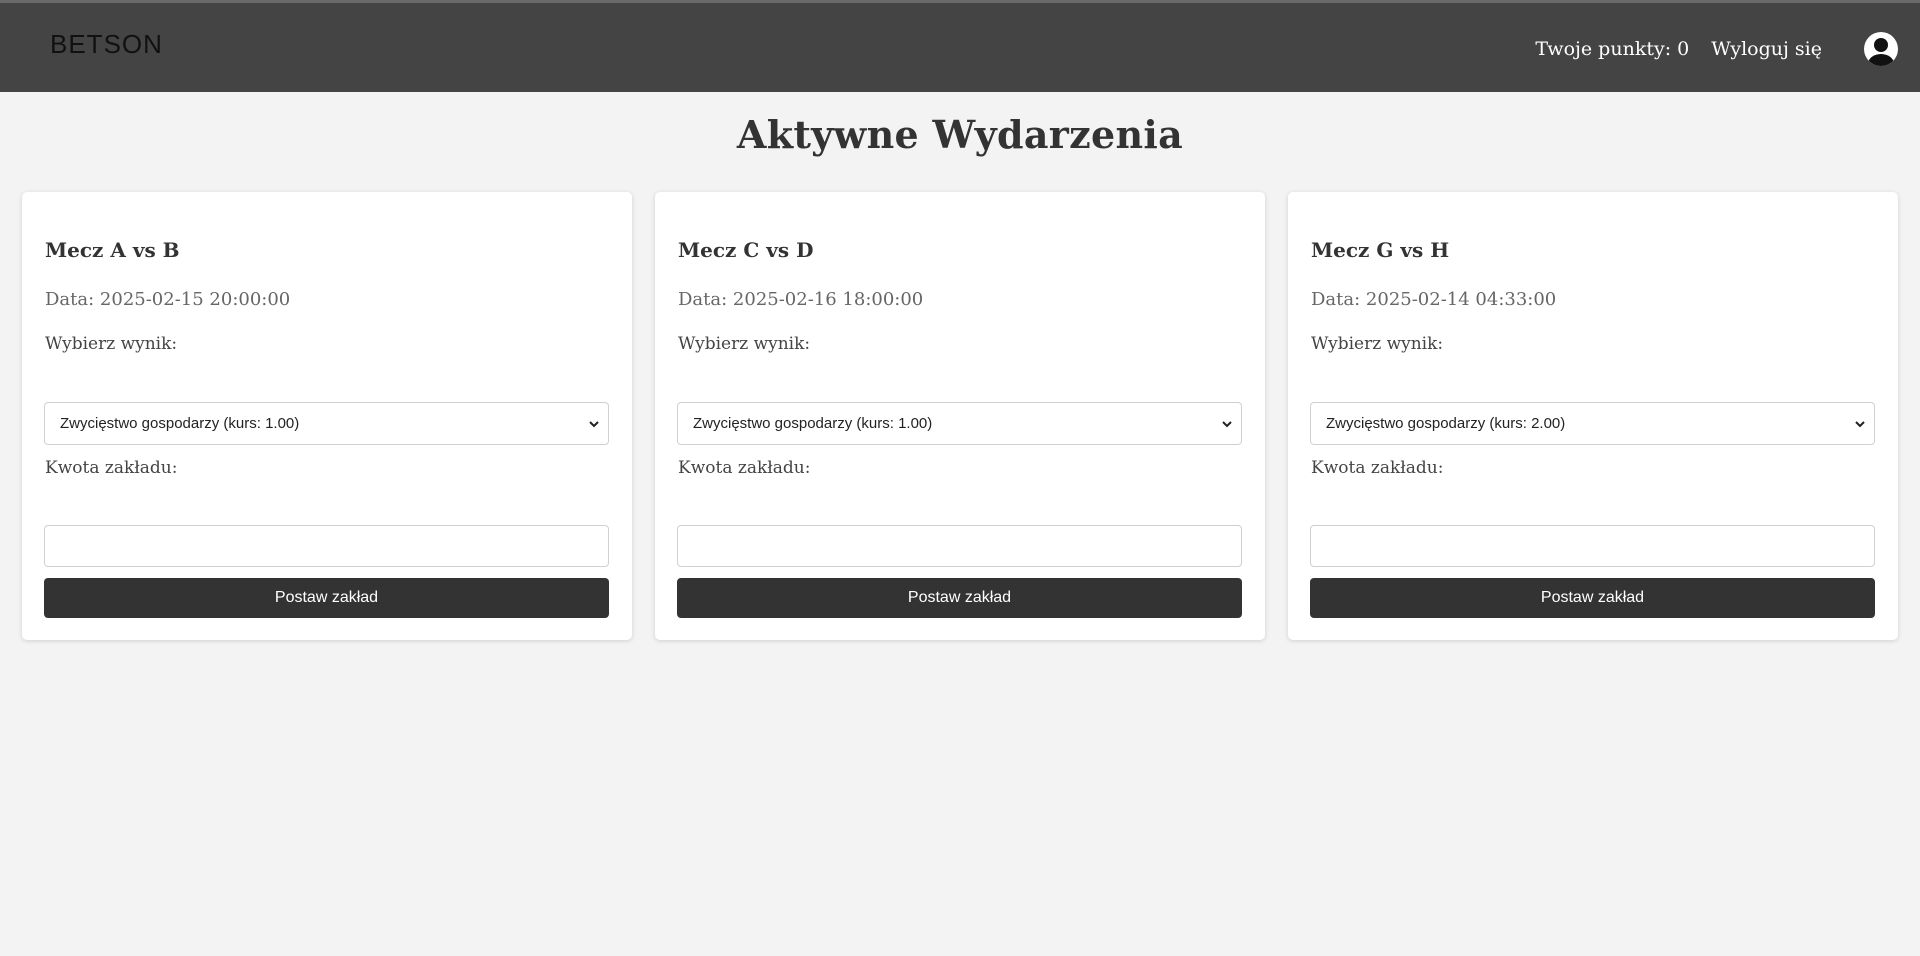 The height and width of the screenshot is (956, 1920). I want to click on navbar-right: Twoje punkty: 0 Wyloguj się, so click(1727, 49).